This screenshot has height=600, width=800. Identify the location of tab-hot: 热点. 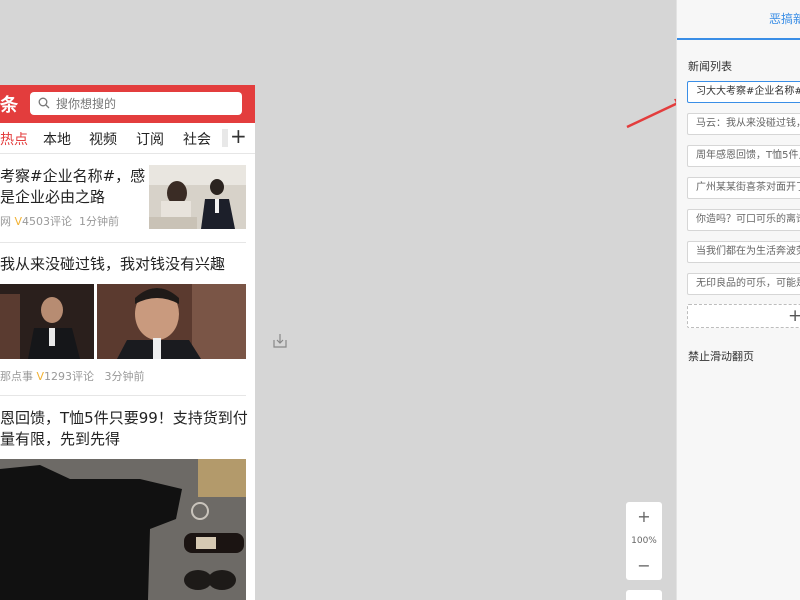
(14, 139).